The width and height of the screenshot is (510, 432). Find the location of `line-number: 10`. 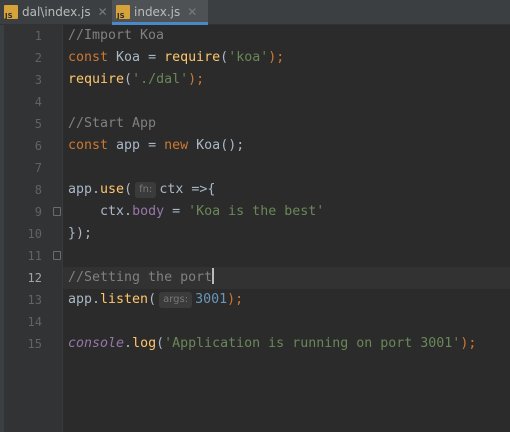

line-number: 10 is located at coordinates (34, 234).